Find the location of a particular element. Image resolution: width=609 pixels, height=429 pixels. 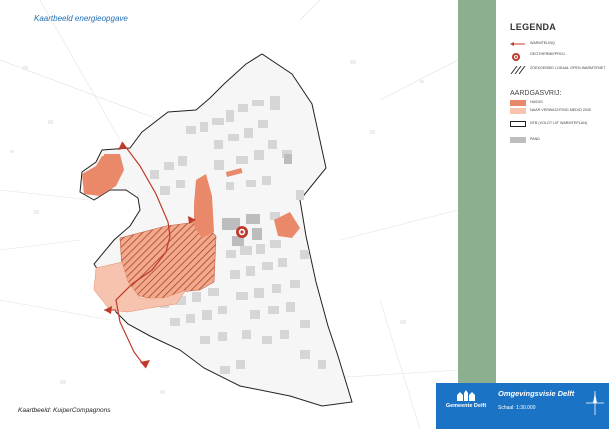

legend-item-2030: NAAR VERWACHTING MEDIO 2030 is located at coordinates (559, 111).